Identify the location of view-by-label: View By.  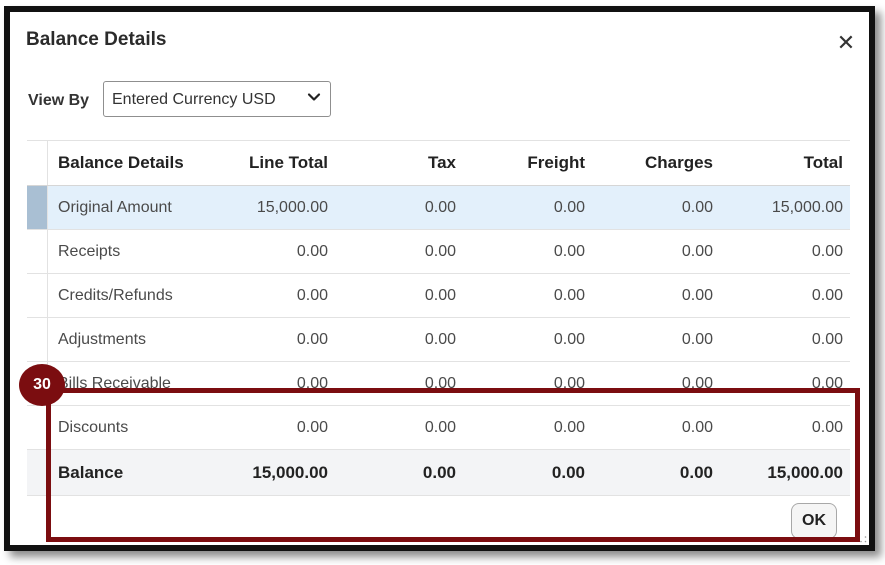
(59, 100).